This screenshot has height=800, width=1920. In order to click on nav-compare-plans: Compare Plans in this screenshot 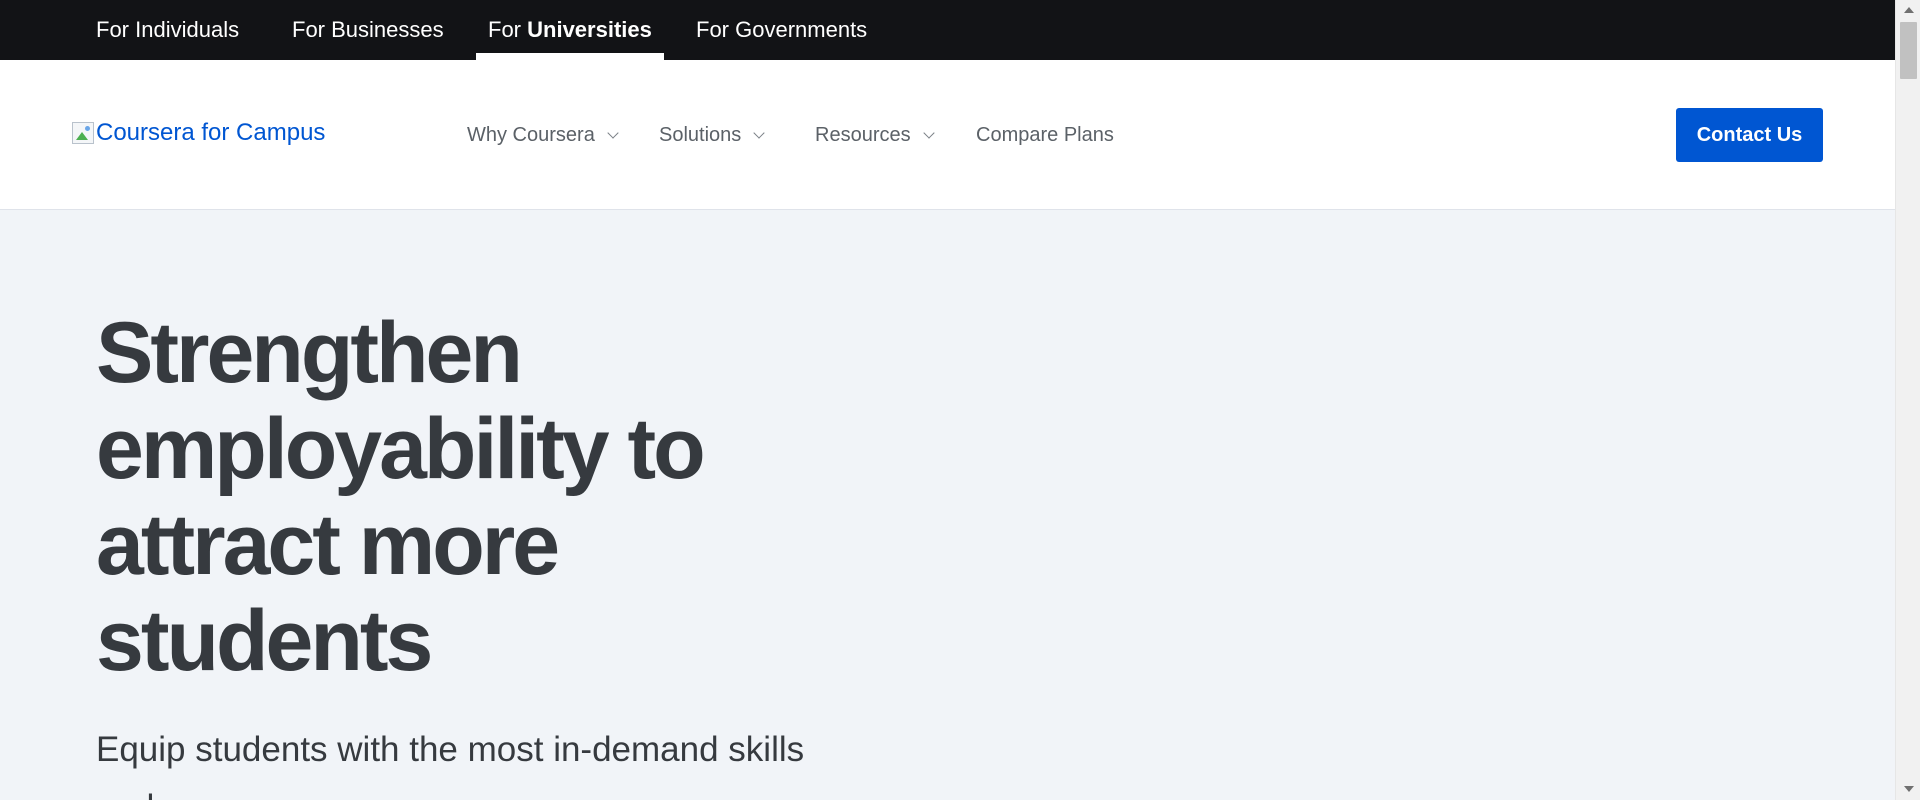, I will do `click(1045, 135)`.